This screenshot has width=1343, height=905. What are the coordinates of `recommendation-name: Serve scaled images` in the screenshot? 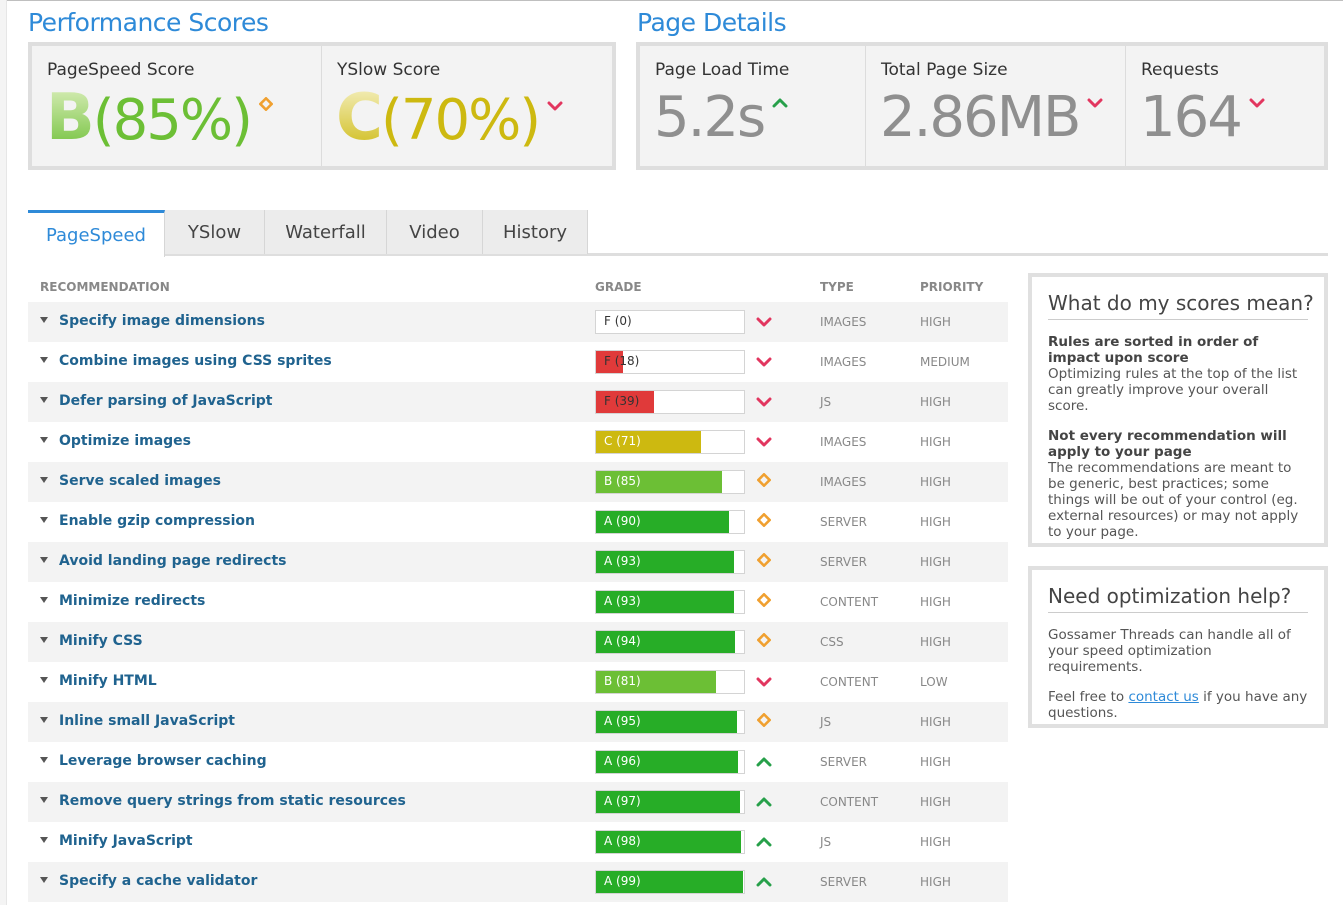 It's located at (140, 481).